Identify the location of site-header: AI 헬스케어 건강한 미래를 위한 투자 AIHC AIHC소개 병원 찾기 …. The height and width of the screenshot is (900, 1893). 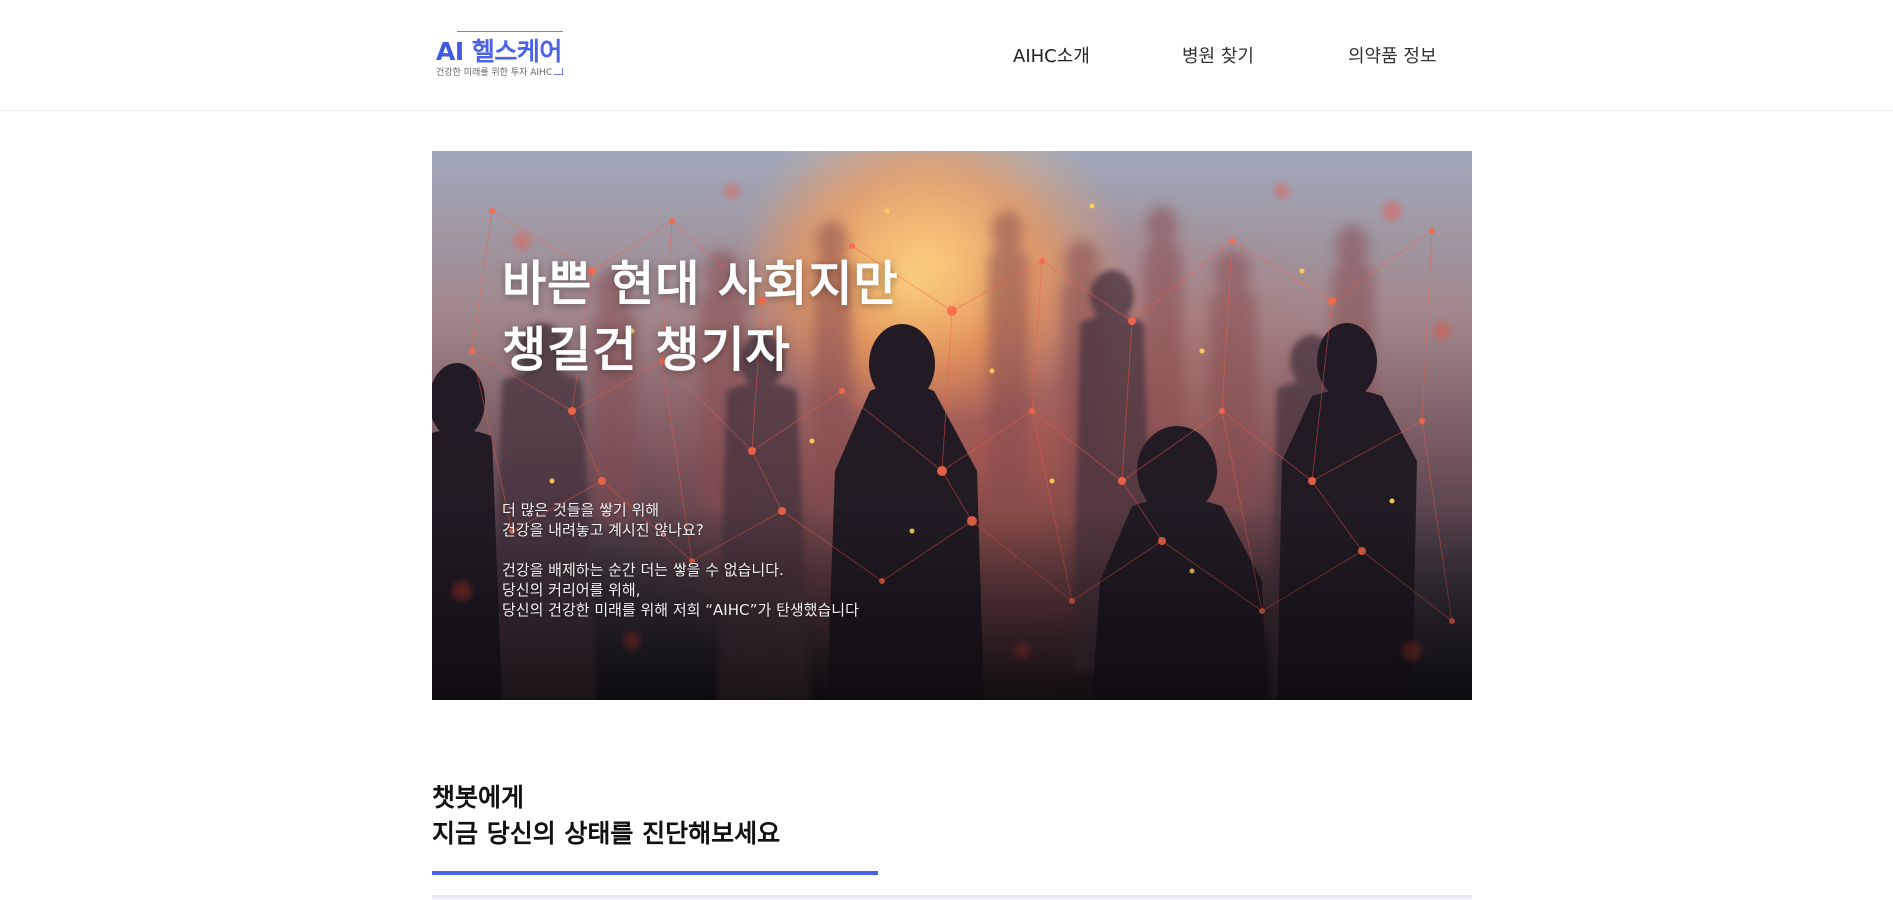
(946, 55).